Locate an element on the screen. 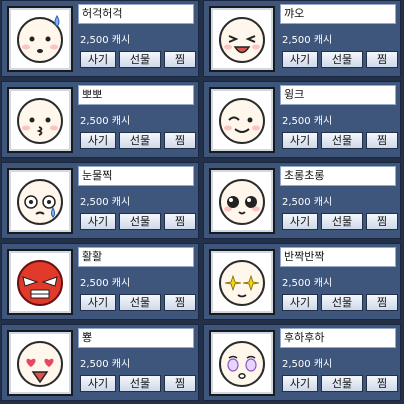 Image resolution: width=404 pixels, height=404 pixels. sparkle-eyes-emoticon-icon is located at coordinates (242, 201).